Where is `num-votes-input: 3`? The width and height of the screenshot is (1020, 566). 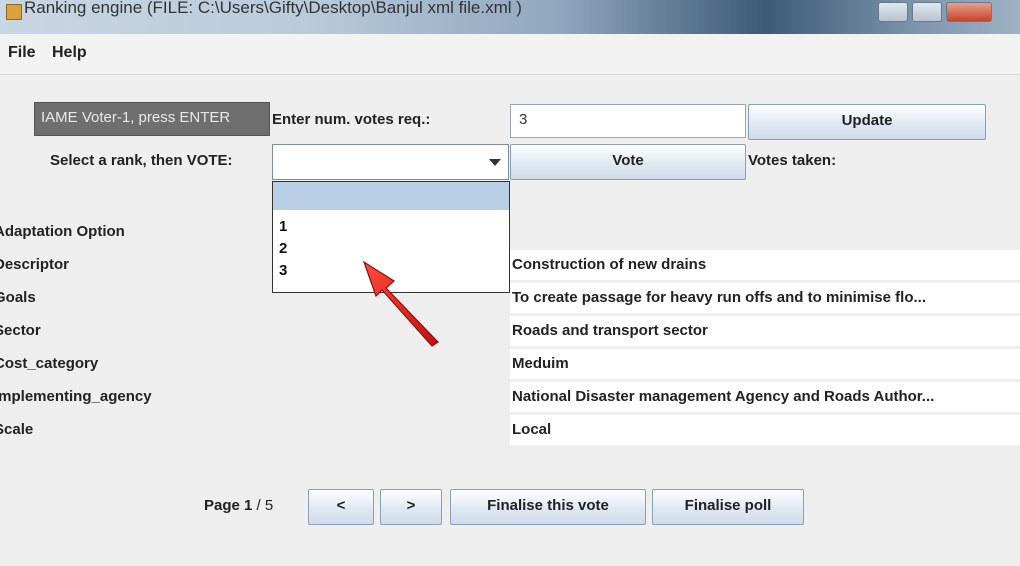
num-votes-input: 3 is located at coordinates (628, 121).